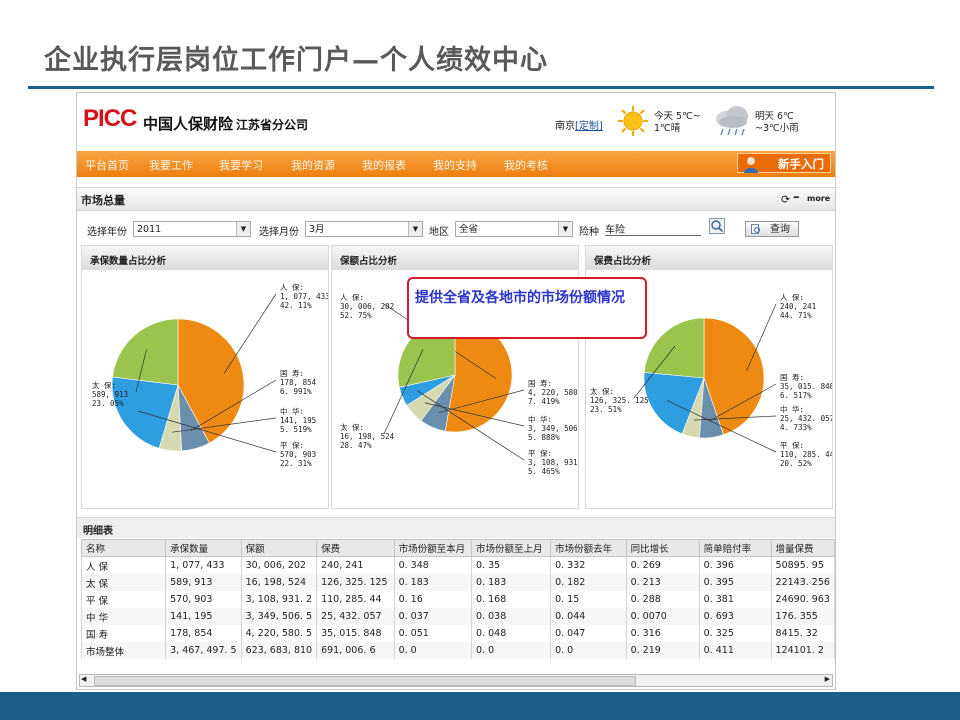 This screenshot has height=720, width=960. What do you see at coordinates (433, 616) in the screenshot?
I see `table-cell: 0. 037` at bounding box center [433, 616].